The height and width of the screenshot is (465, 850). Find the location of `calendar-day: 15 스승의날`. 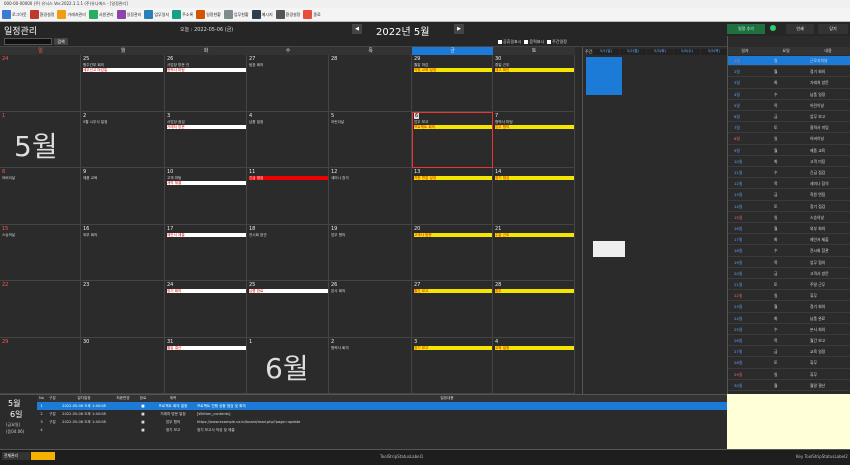

calendar-day: 15 스승의날 is located at coordinates (40, 252).